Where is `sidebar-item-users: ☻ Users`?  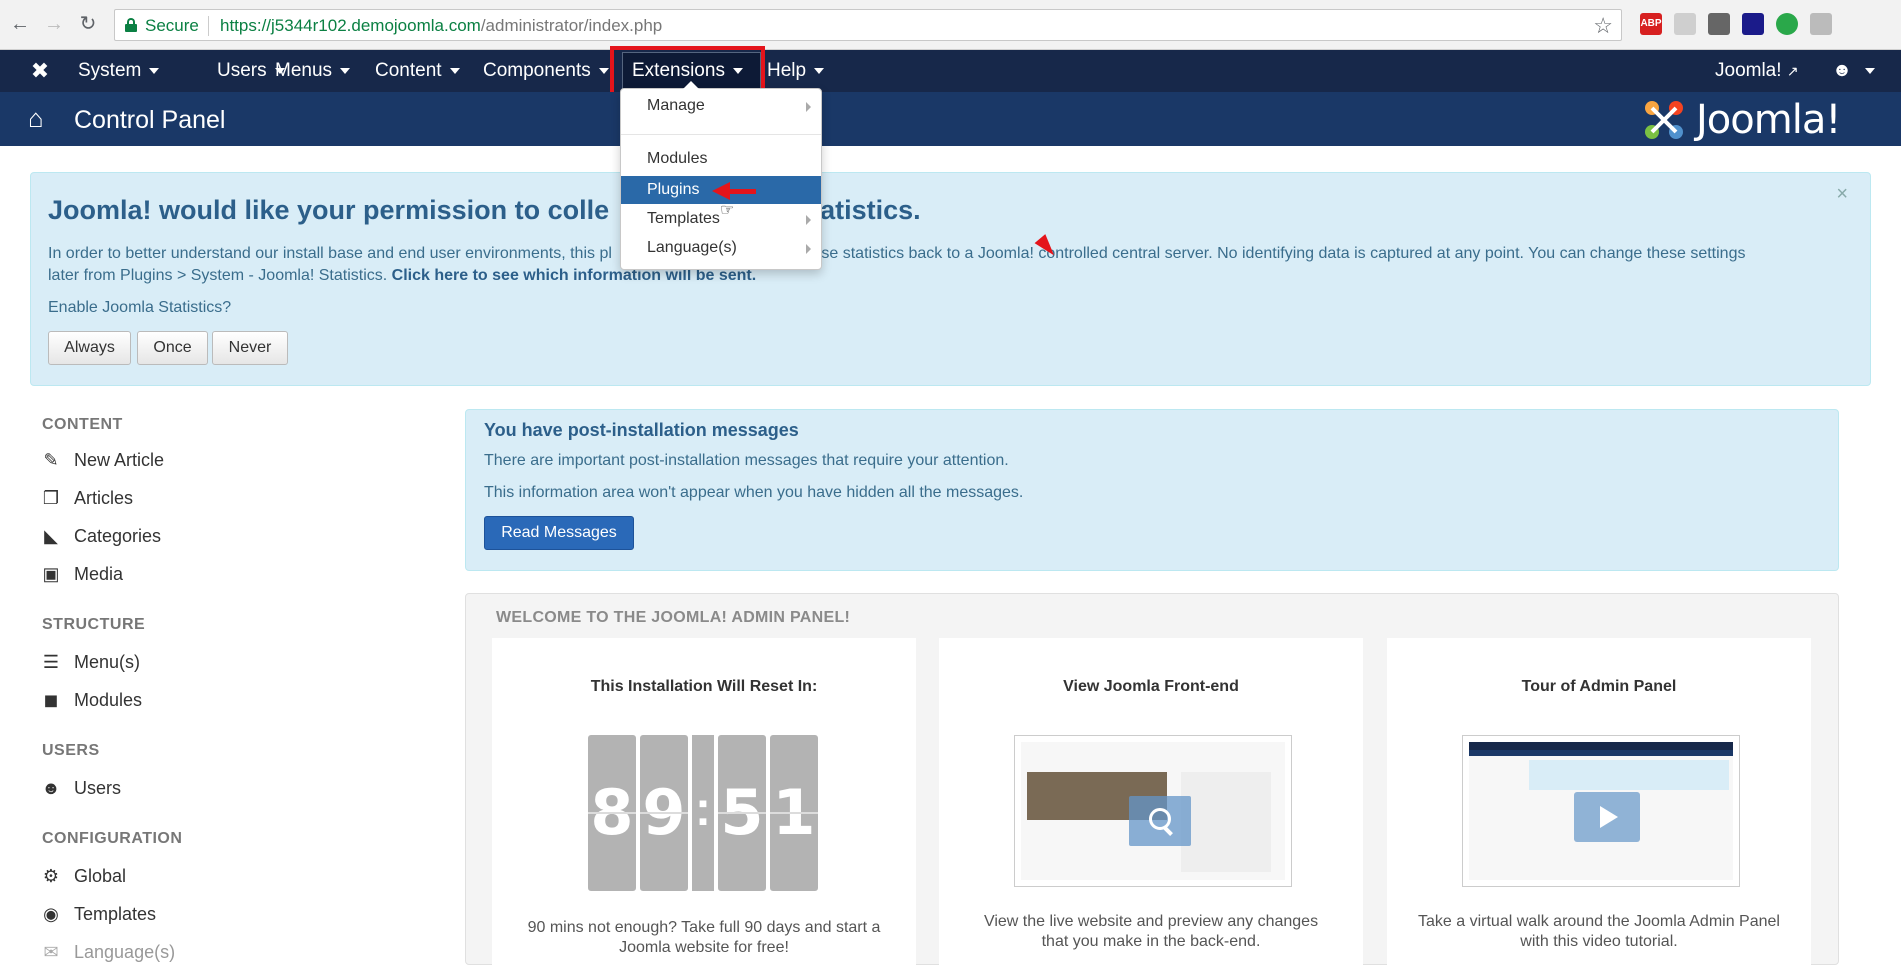
sidebar-item-users: ☻ Users is located at coordinates (81, 791).